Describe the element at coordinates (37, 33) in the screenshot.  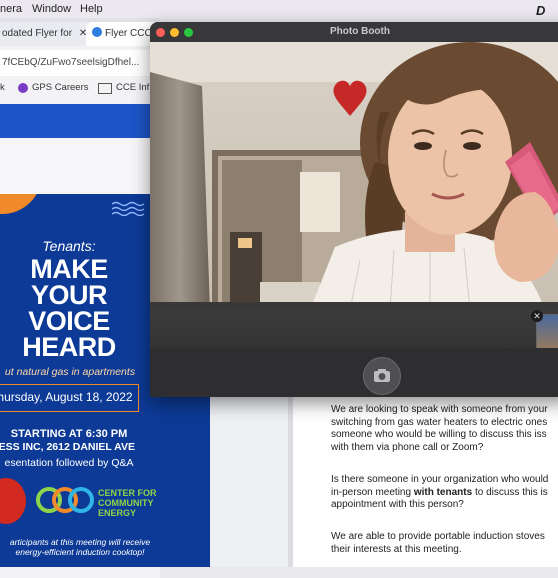
I see `tab-label: odated Flyer for` at that location.